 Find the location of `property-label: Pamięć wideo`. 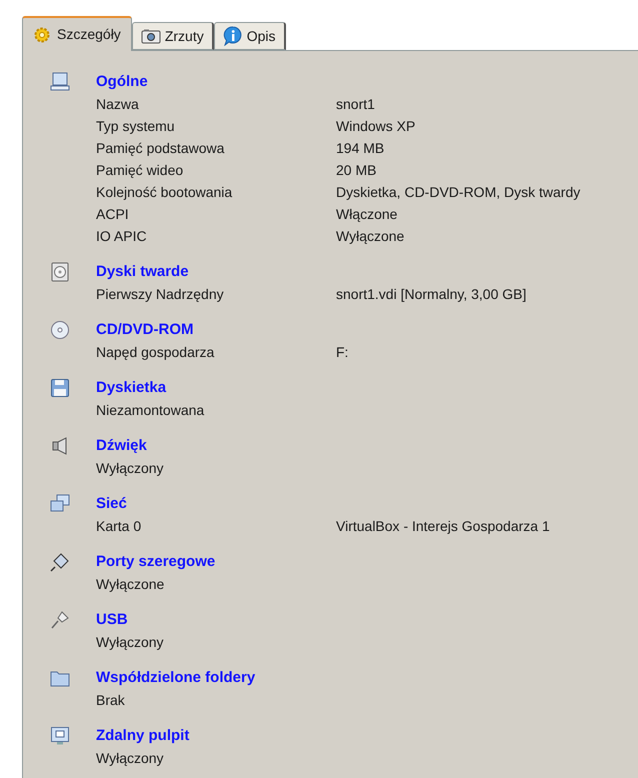

property-label: Pamięć wideo is located at coordinates (140, 170).